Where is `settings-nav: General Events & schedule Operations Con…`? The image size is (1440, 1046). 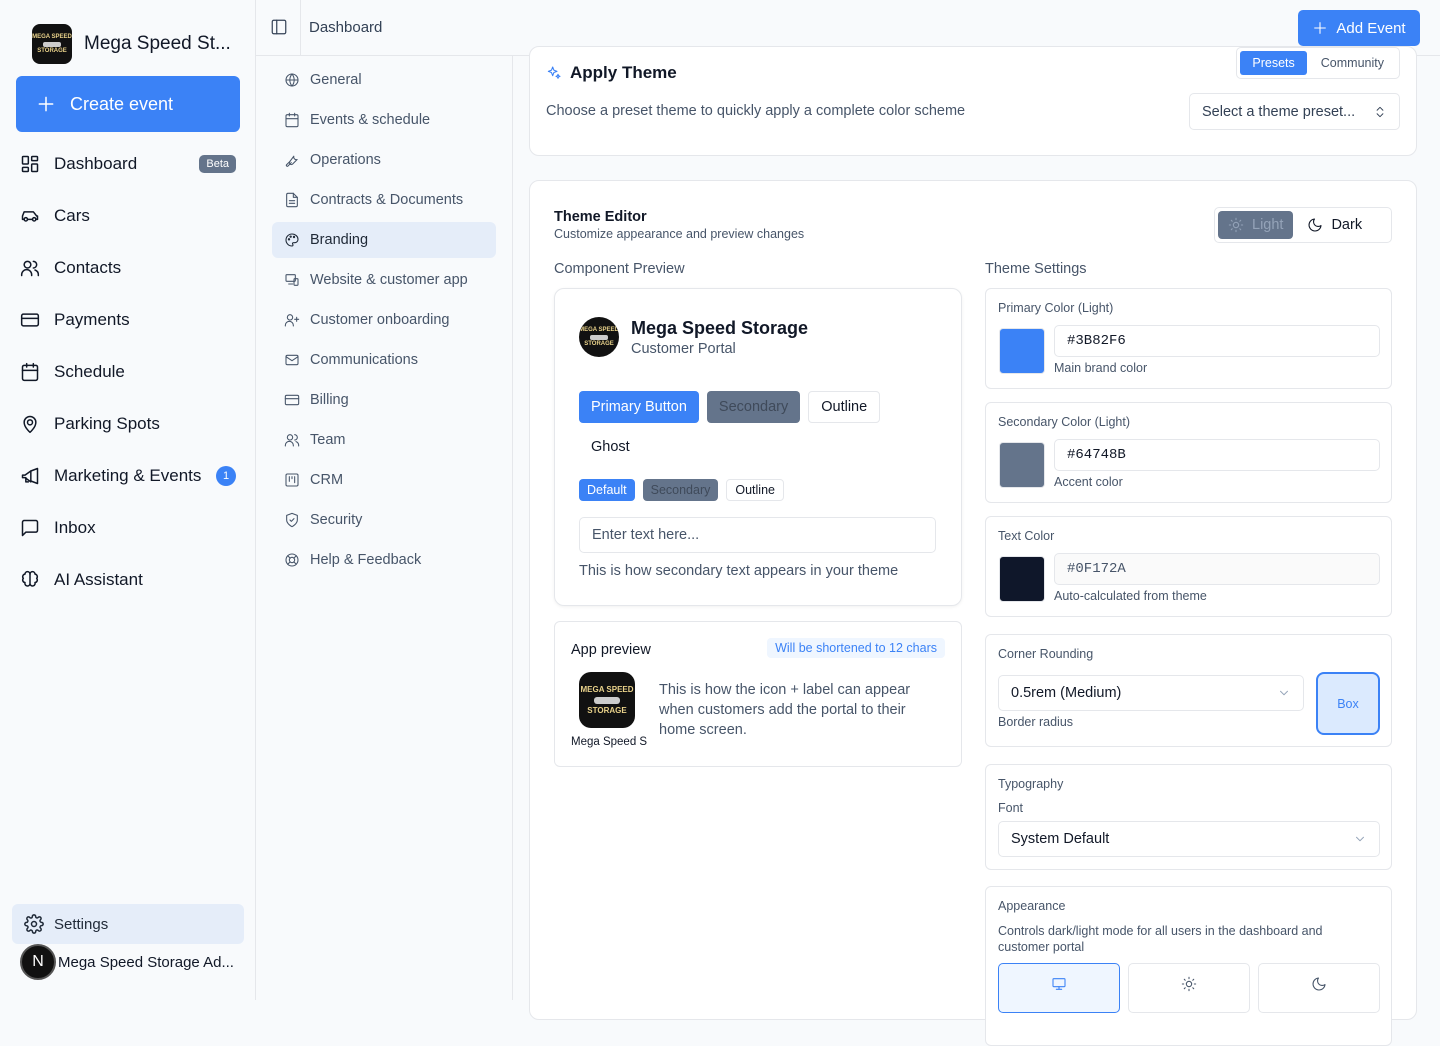 settings-nav: General Events & schedule Operations Con… is located at coordinates (384, 322).